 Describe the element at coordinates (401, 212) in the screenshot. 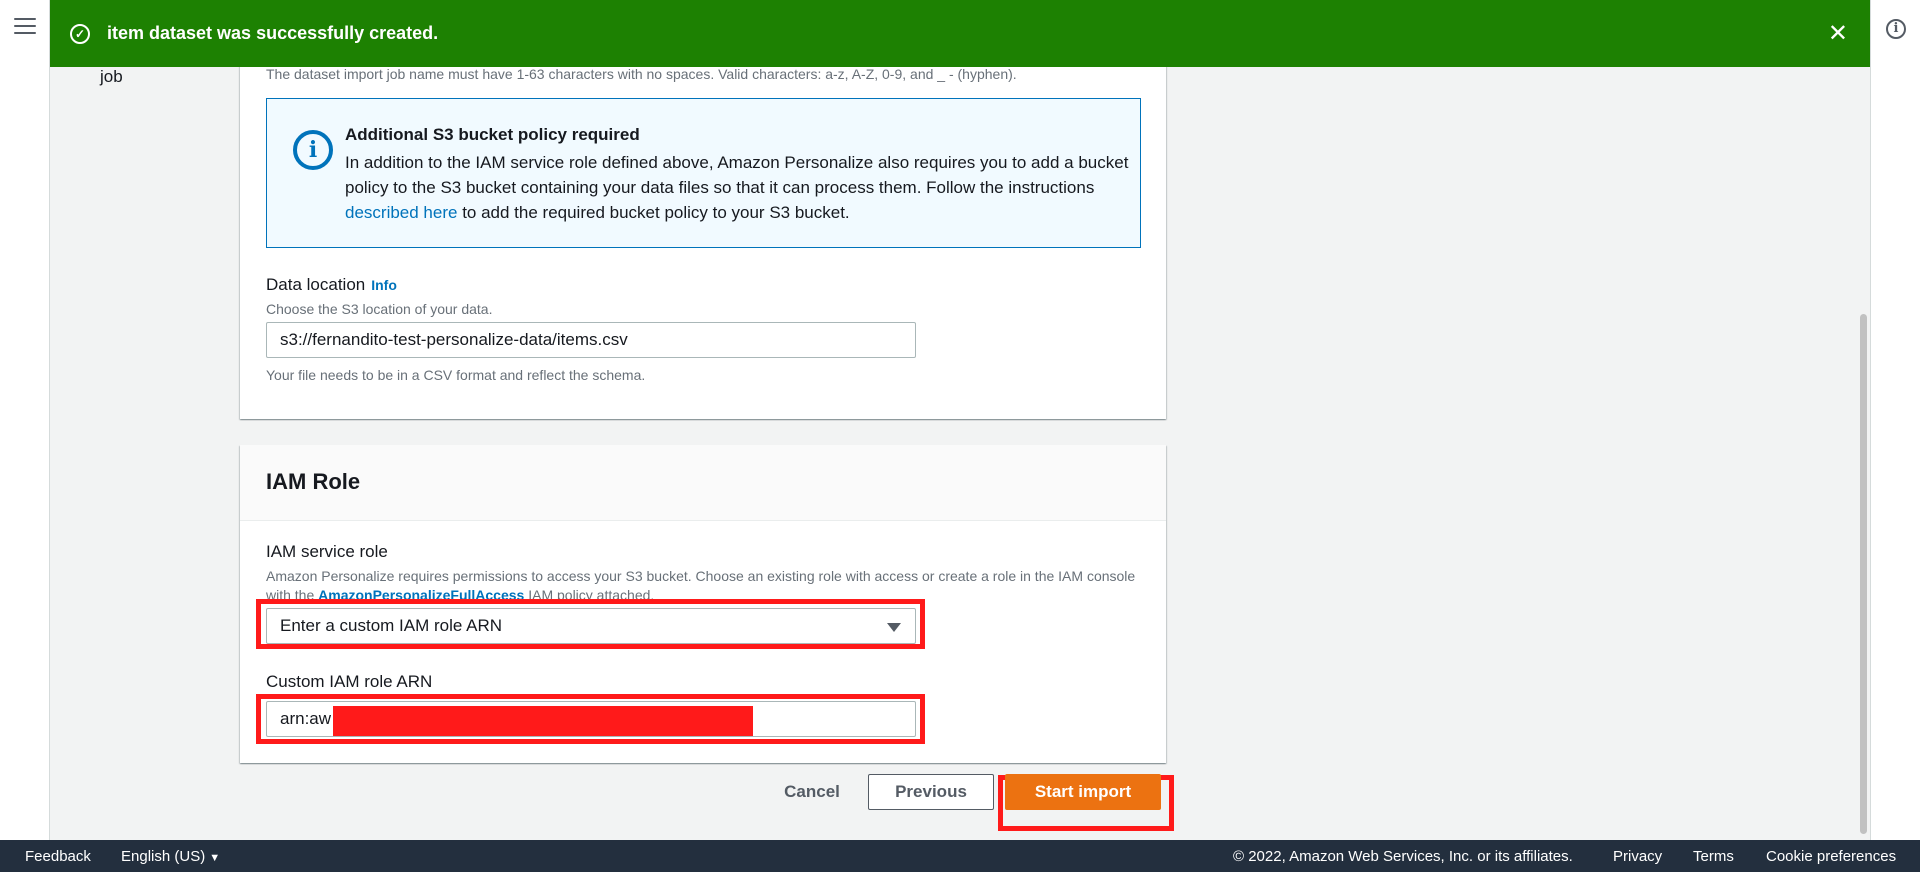

I see `described-here-link: described here` at that location.